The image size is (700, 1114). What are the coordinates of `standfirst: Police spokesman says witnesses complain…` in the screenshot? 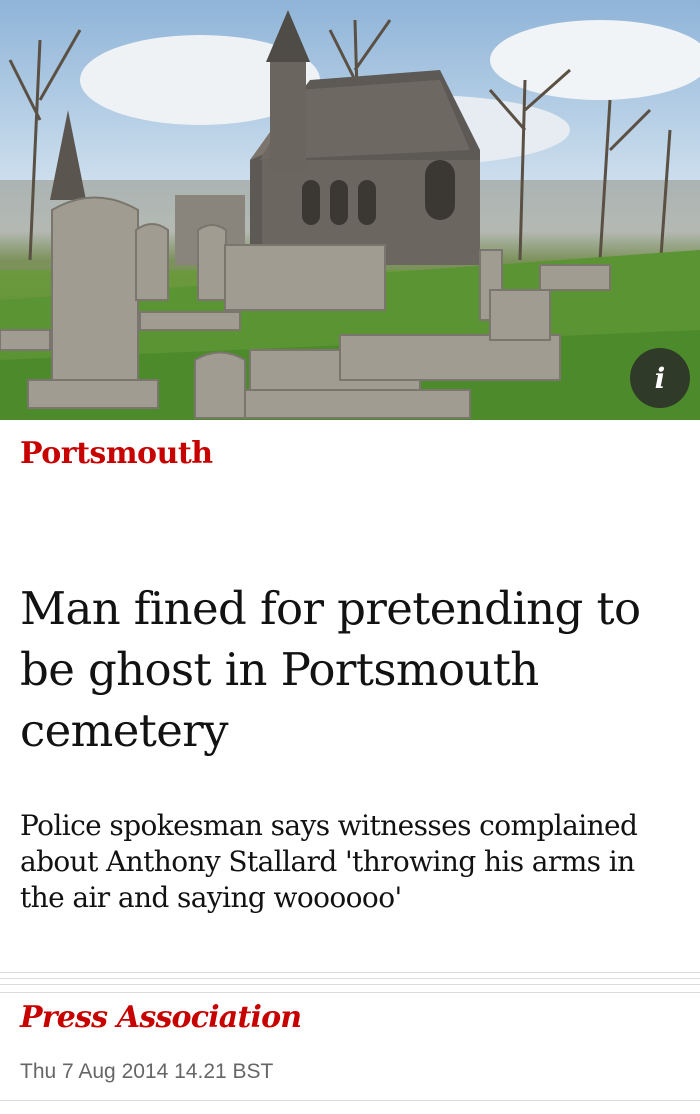 It's located at (329, 861).